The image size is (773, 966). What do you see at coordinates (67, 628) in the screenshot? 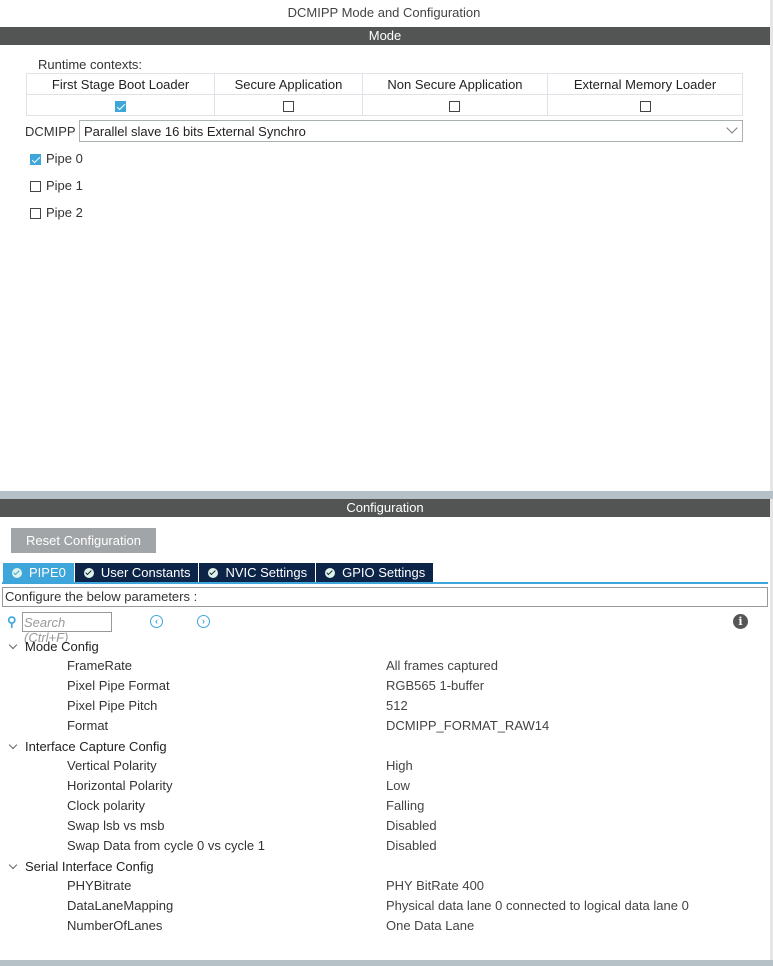
I see `search-input: Search (Ctrl+F)` at bounding box center [67, 628].